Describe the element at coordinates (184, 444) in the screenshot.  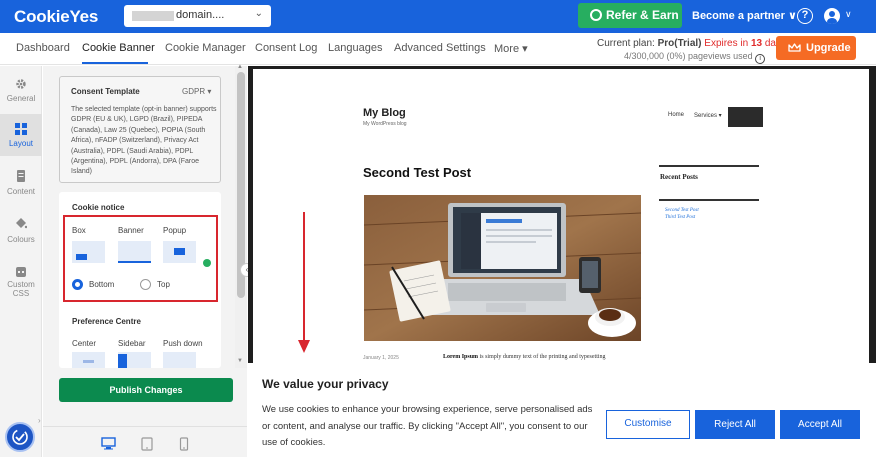
I see `mobile-icon` at that location.